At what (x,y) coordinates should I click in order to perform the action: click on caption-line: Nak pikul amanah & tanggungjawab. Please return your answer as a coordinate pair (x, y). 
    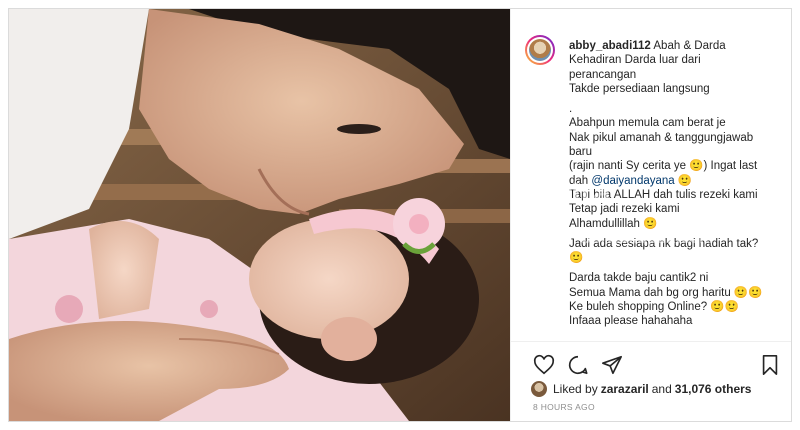
    Looking at the image, I should click on (661, 137).